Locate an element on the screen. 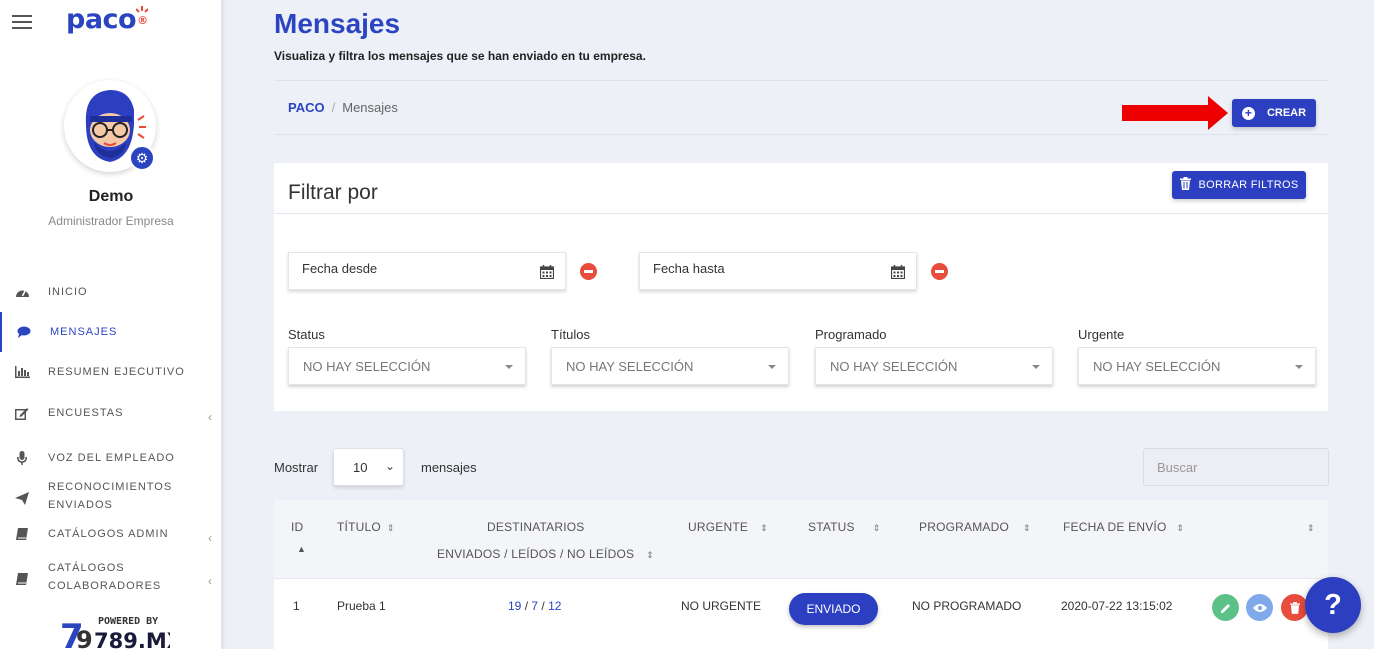 The width and height of the screenshot is (1374, 649). sidebar-item-catalogos-admin: CATÁLOGOS ADMIN ‹ is located at coordinates (111, 534).